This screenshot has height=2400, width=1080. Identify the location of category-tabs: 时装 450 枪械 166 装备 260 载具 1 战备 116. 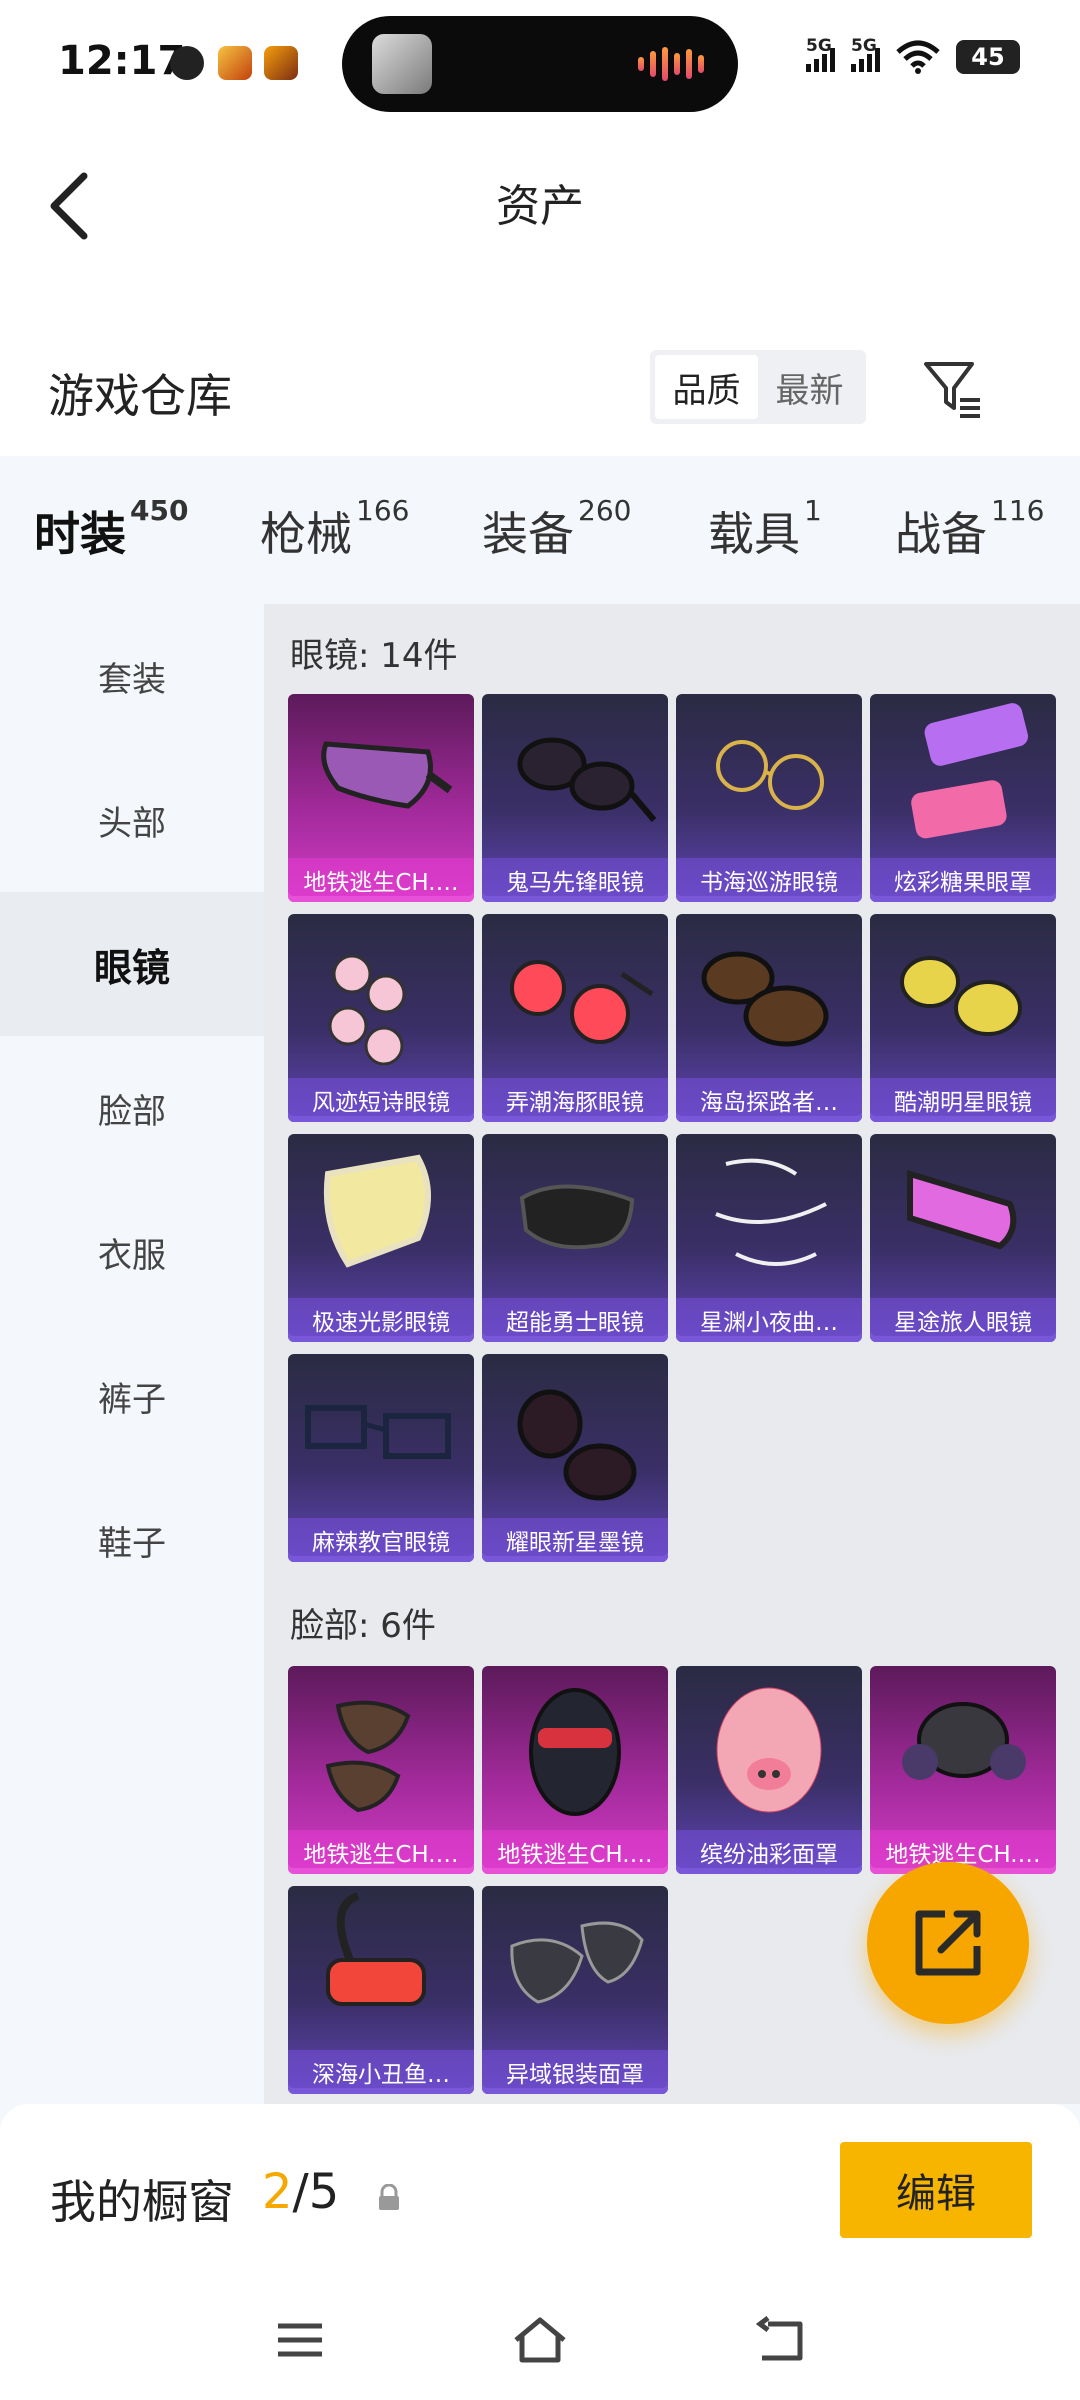
(540, 536).